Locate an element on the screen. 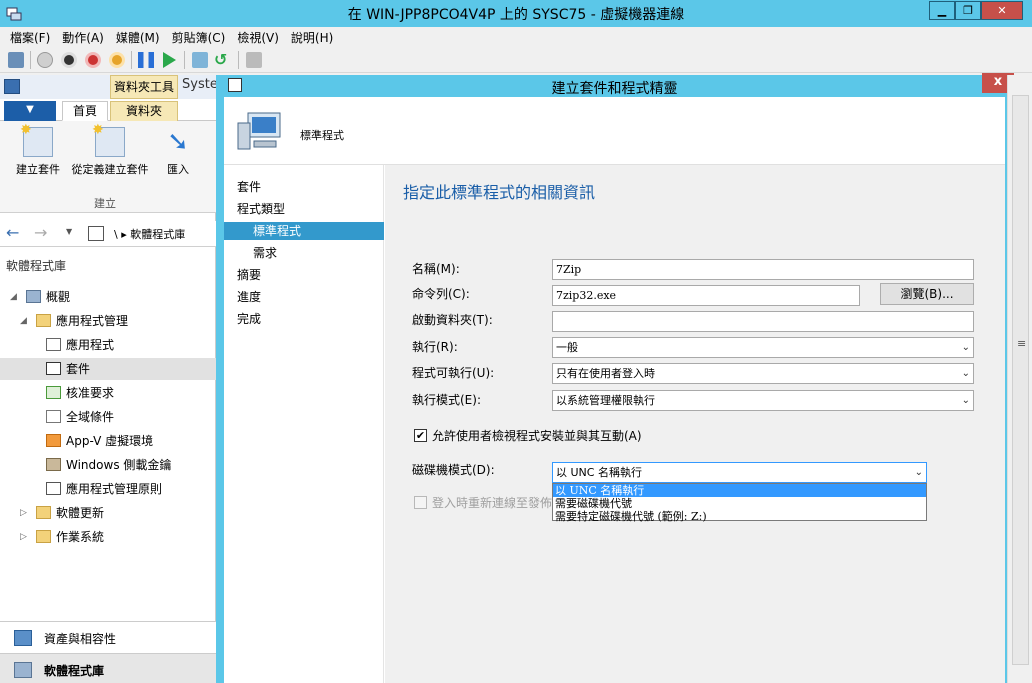  vertical-scrollbar: ≡ is located at coordinates (1019, 379).